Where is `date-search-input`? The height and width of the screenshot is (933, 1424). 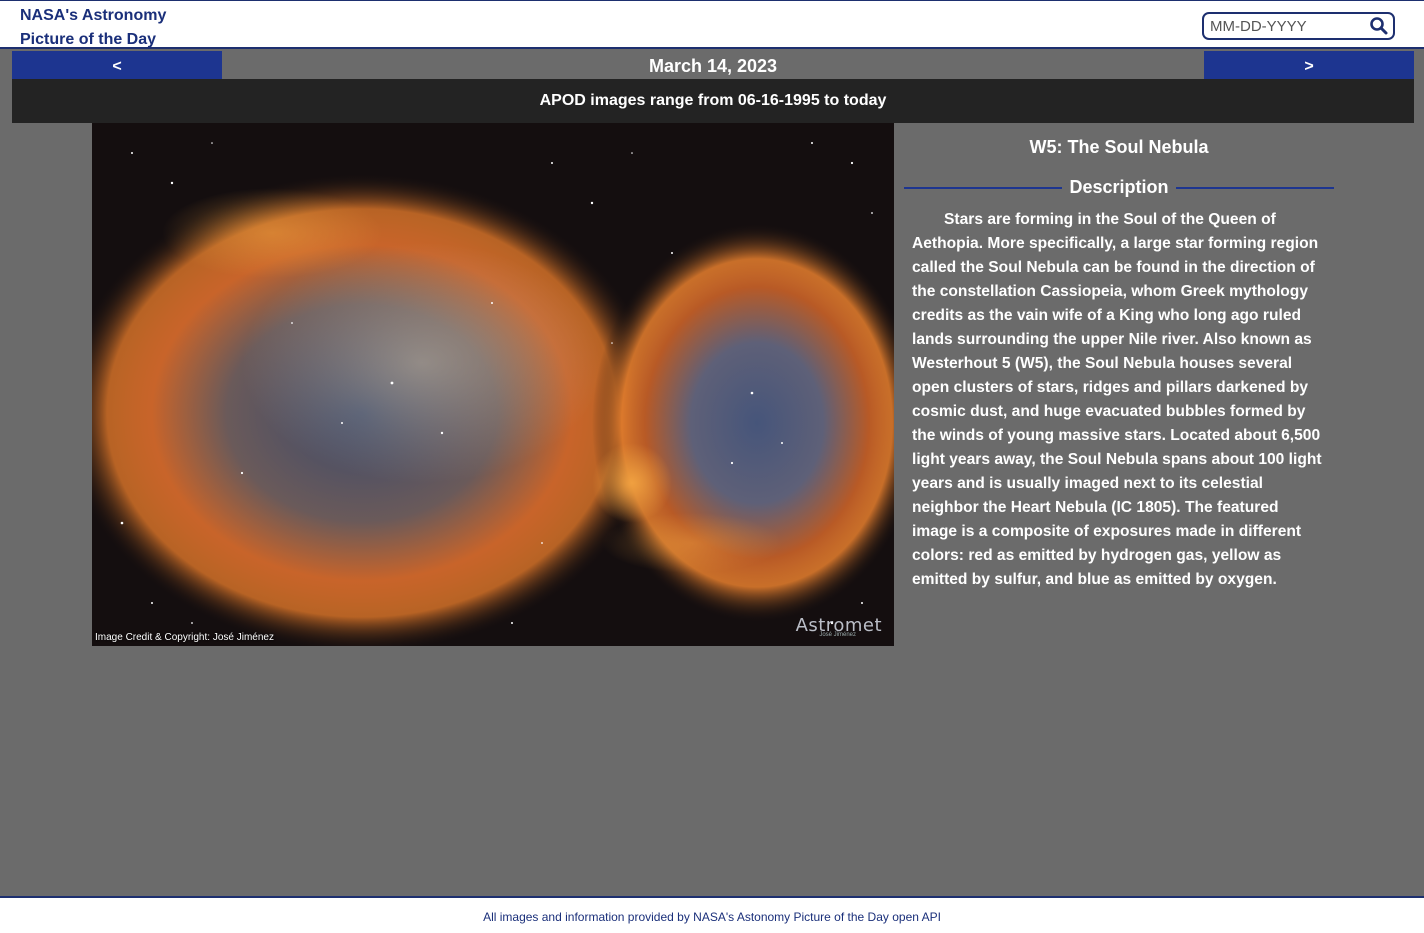 date-search-input is located at coordinates (1285, 26).